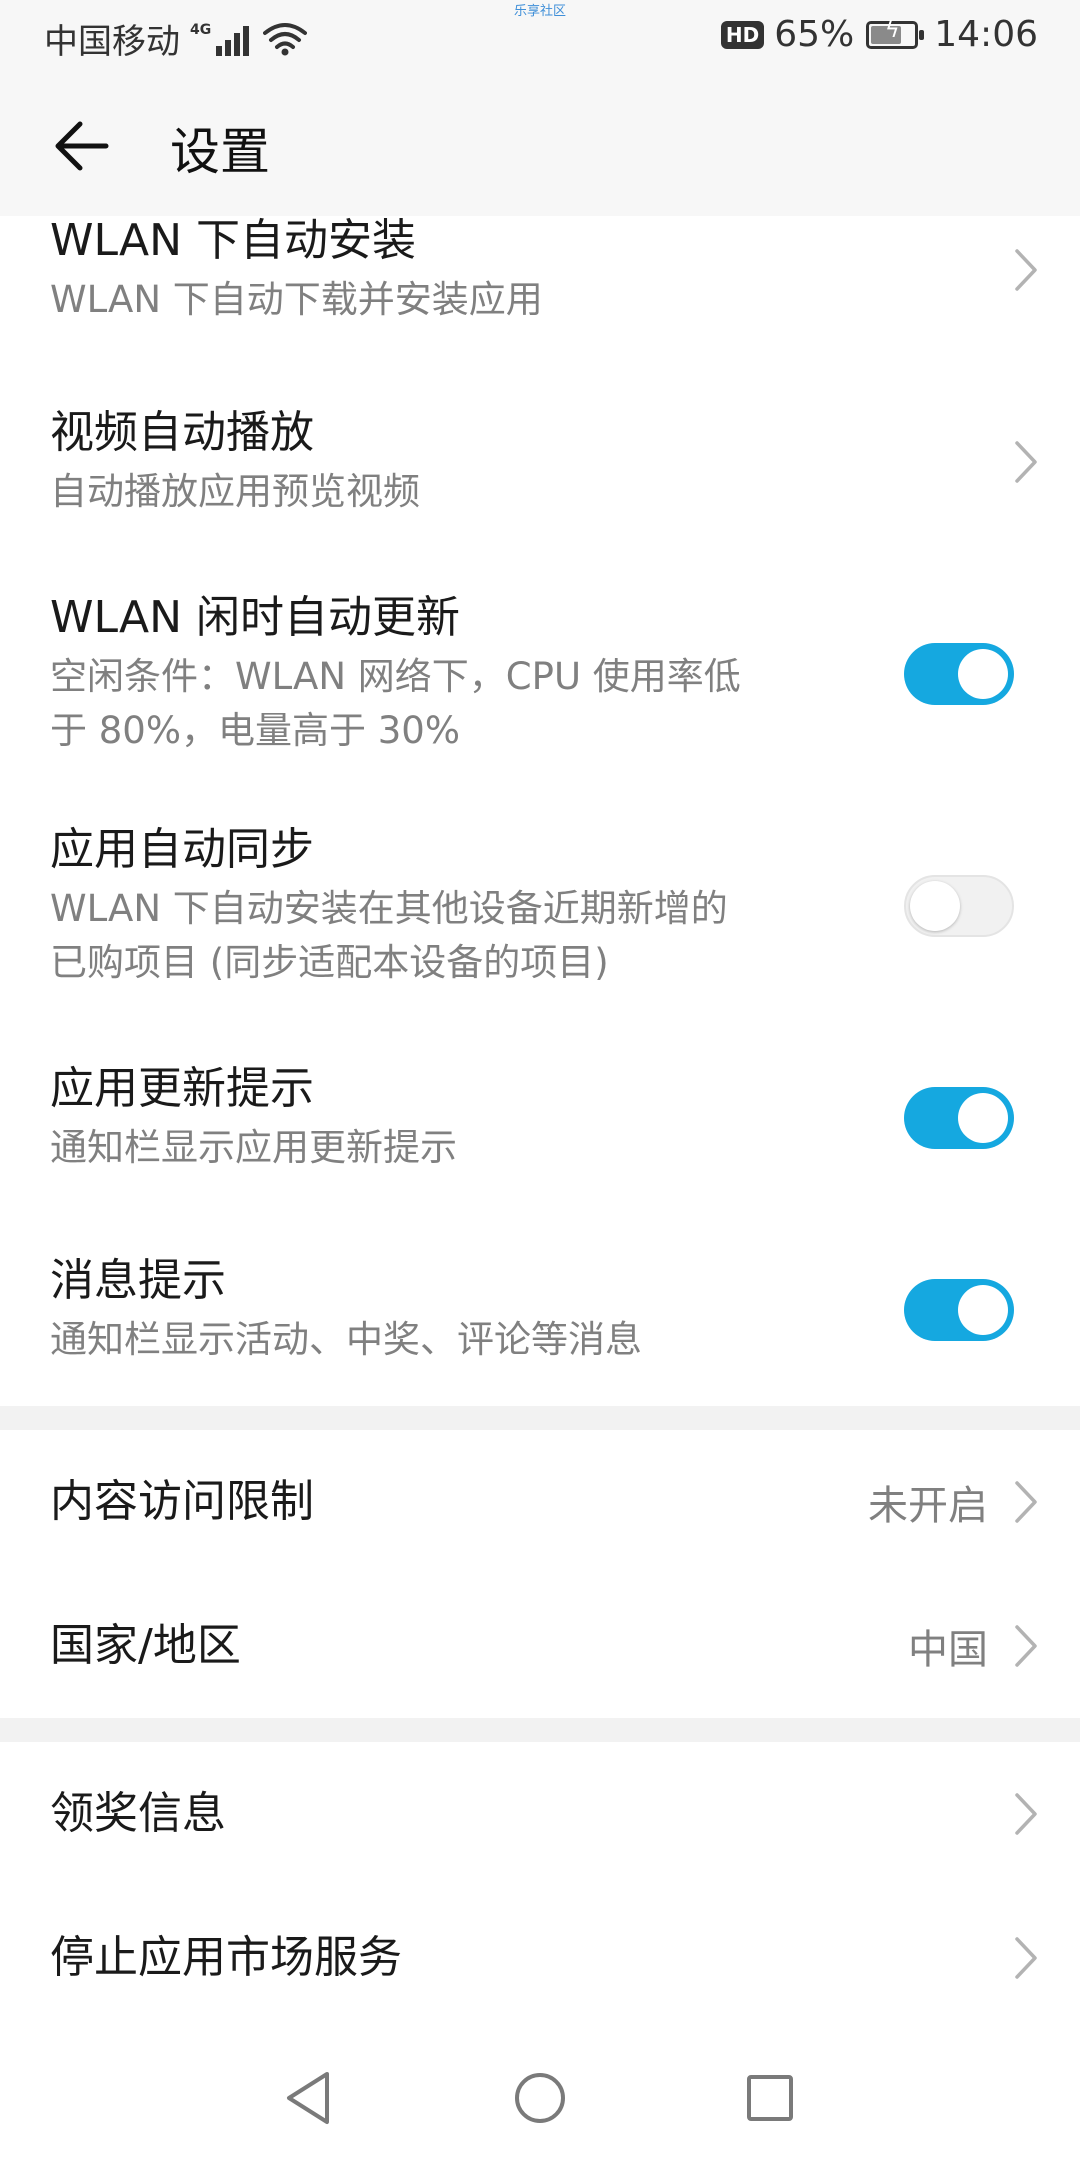 The height and width of the screenshot is (2160, 1080). What do you see at coordinates (145, 1645) in the screenshot?
I see `setting-title: 国家/地区` at bounding box center [145, 1645].